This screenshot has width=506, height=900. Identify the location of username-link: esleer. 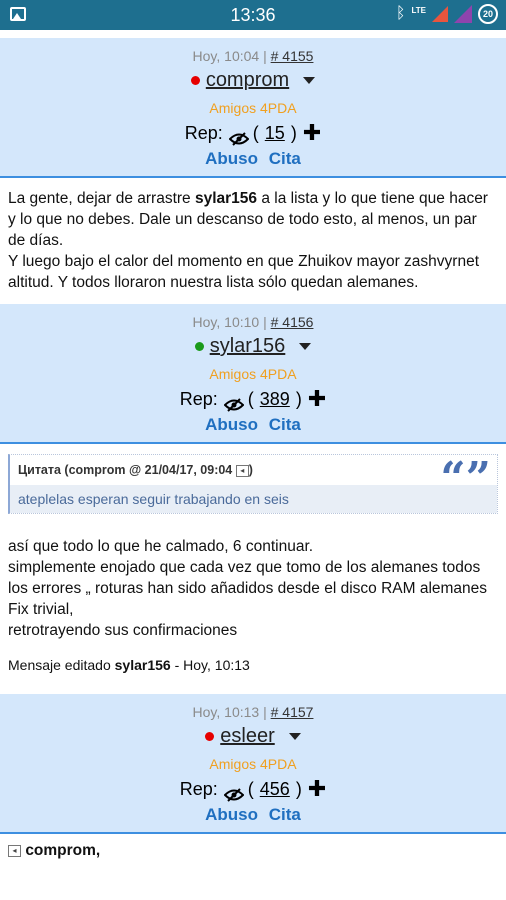
(247, 736).